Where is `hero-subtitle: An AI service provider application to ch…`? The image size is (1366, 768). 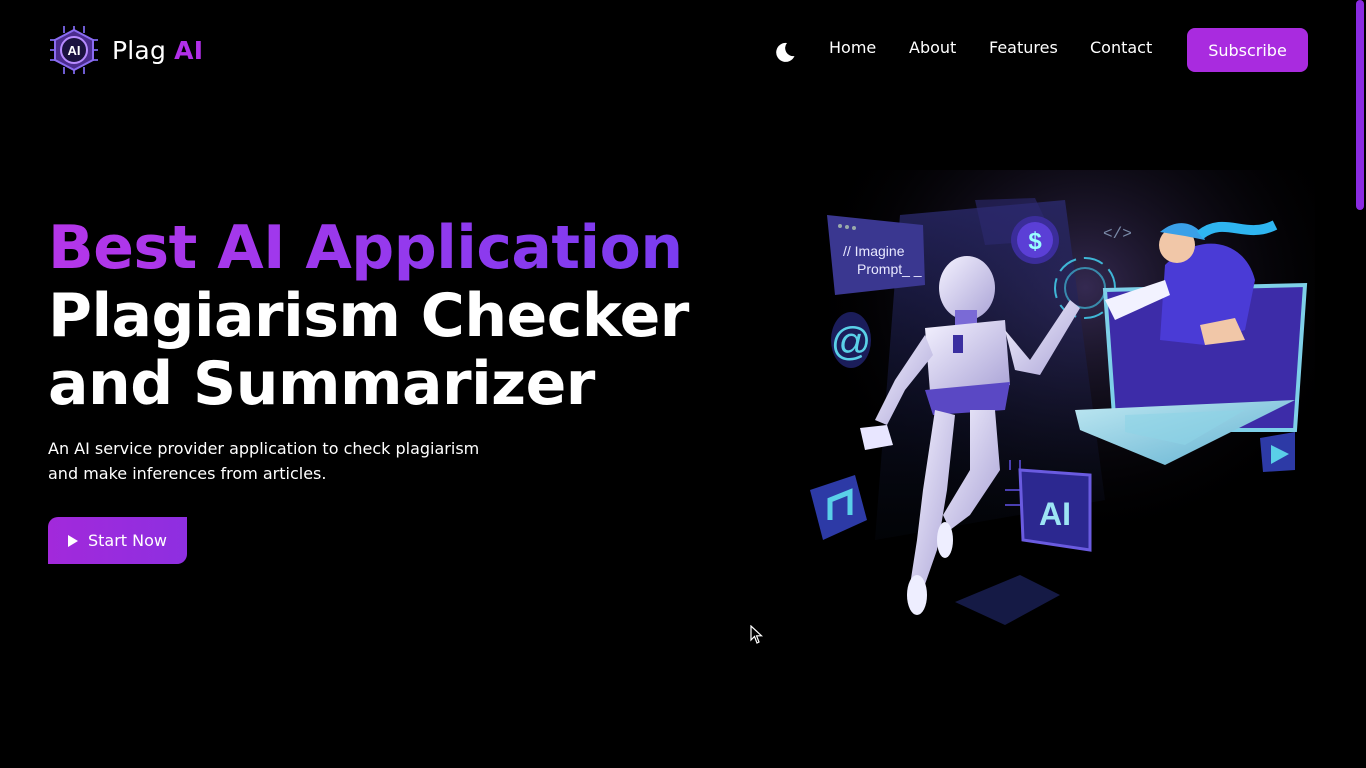
hero-subtitle: An AI service provider application to ch… is located at coordinates (264, 461).